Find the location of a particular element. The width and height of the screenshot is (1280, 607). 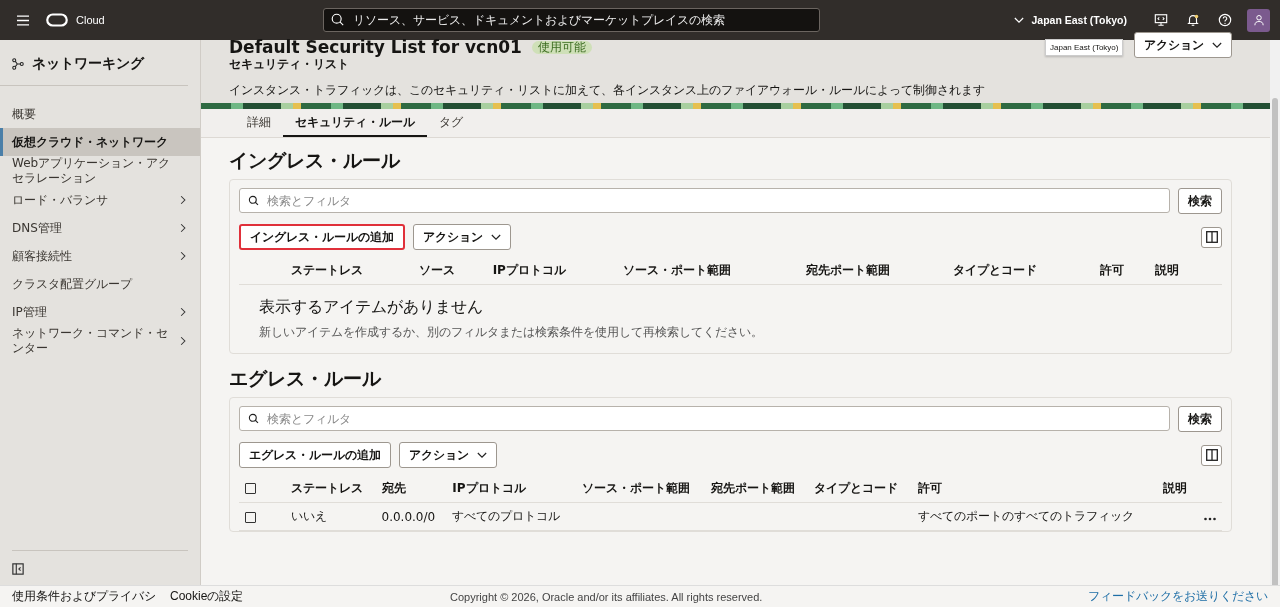

sidebar-item: DNS管理 is located at coordinates (100, 228).